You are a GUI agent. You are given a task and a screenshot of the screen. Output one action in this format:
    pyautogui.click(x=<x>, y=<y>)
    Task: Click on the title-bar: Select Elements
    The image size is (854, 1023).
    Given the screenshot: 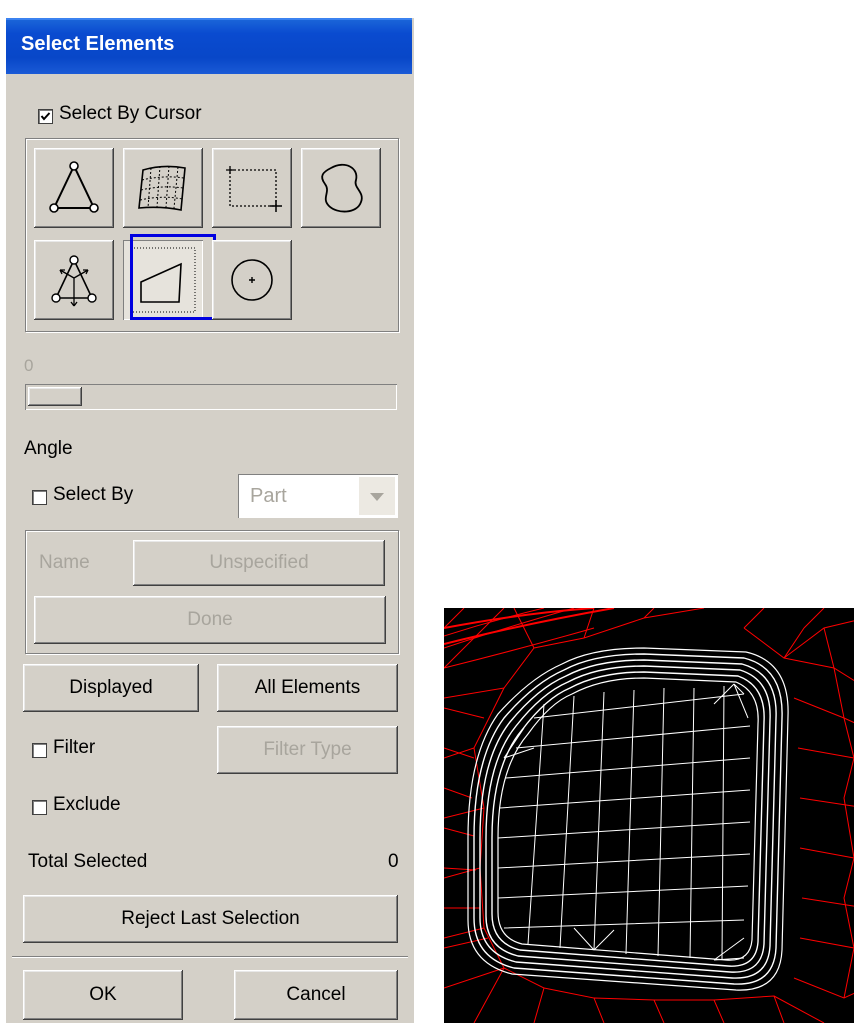 What is the action you would take?
    pyautogui.click(x=209, y=46)
    